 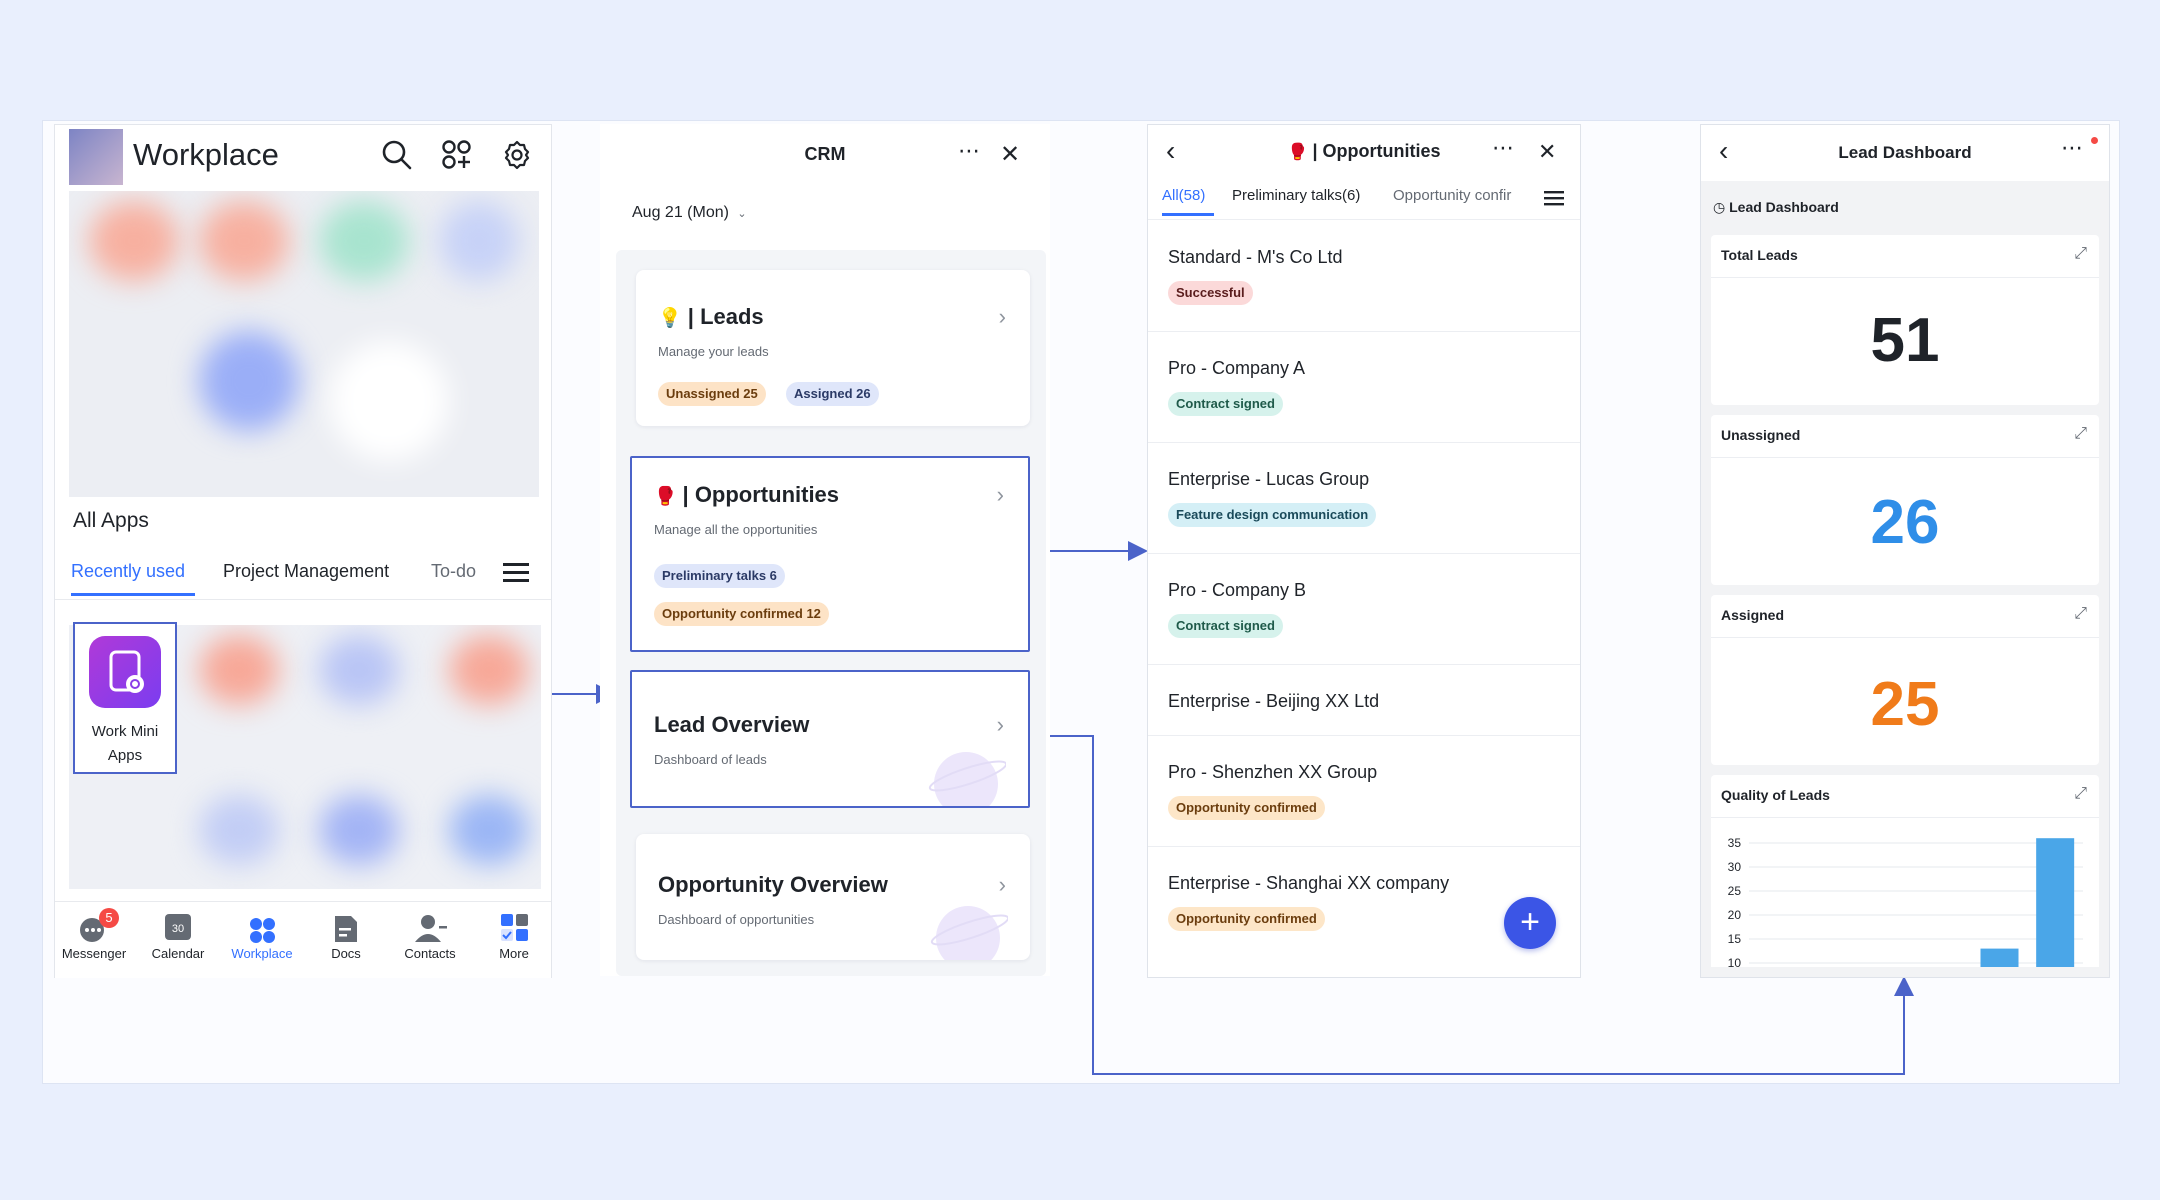 I want to click on assigned-label: Assigned, so click(x=1753, y=615).